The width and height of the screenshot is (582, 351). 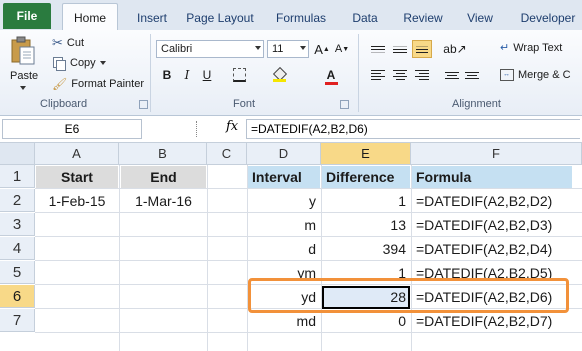 What do you see at coordinates (454, 49) in the screenshot?
I see `orientation-button: ab↗` at bounding box center [454, 49].